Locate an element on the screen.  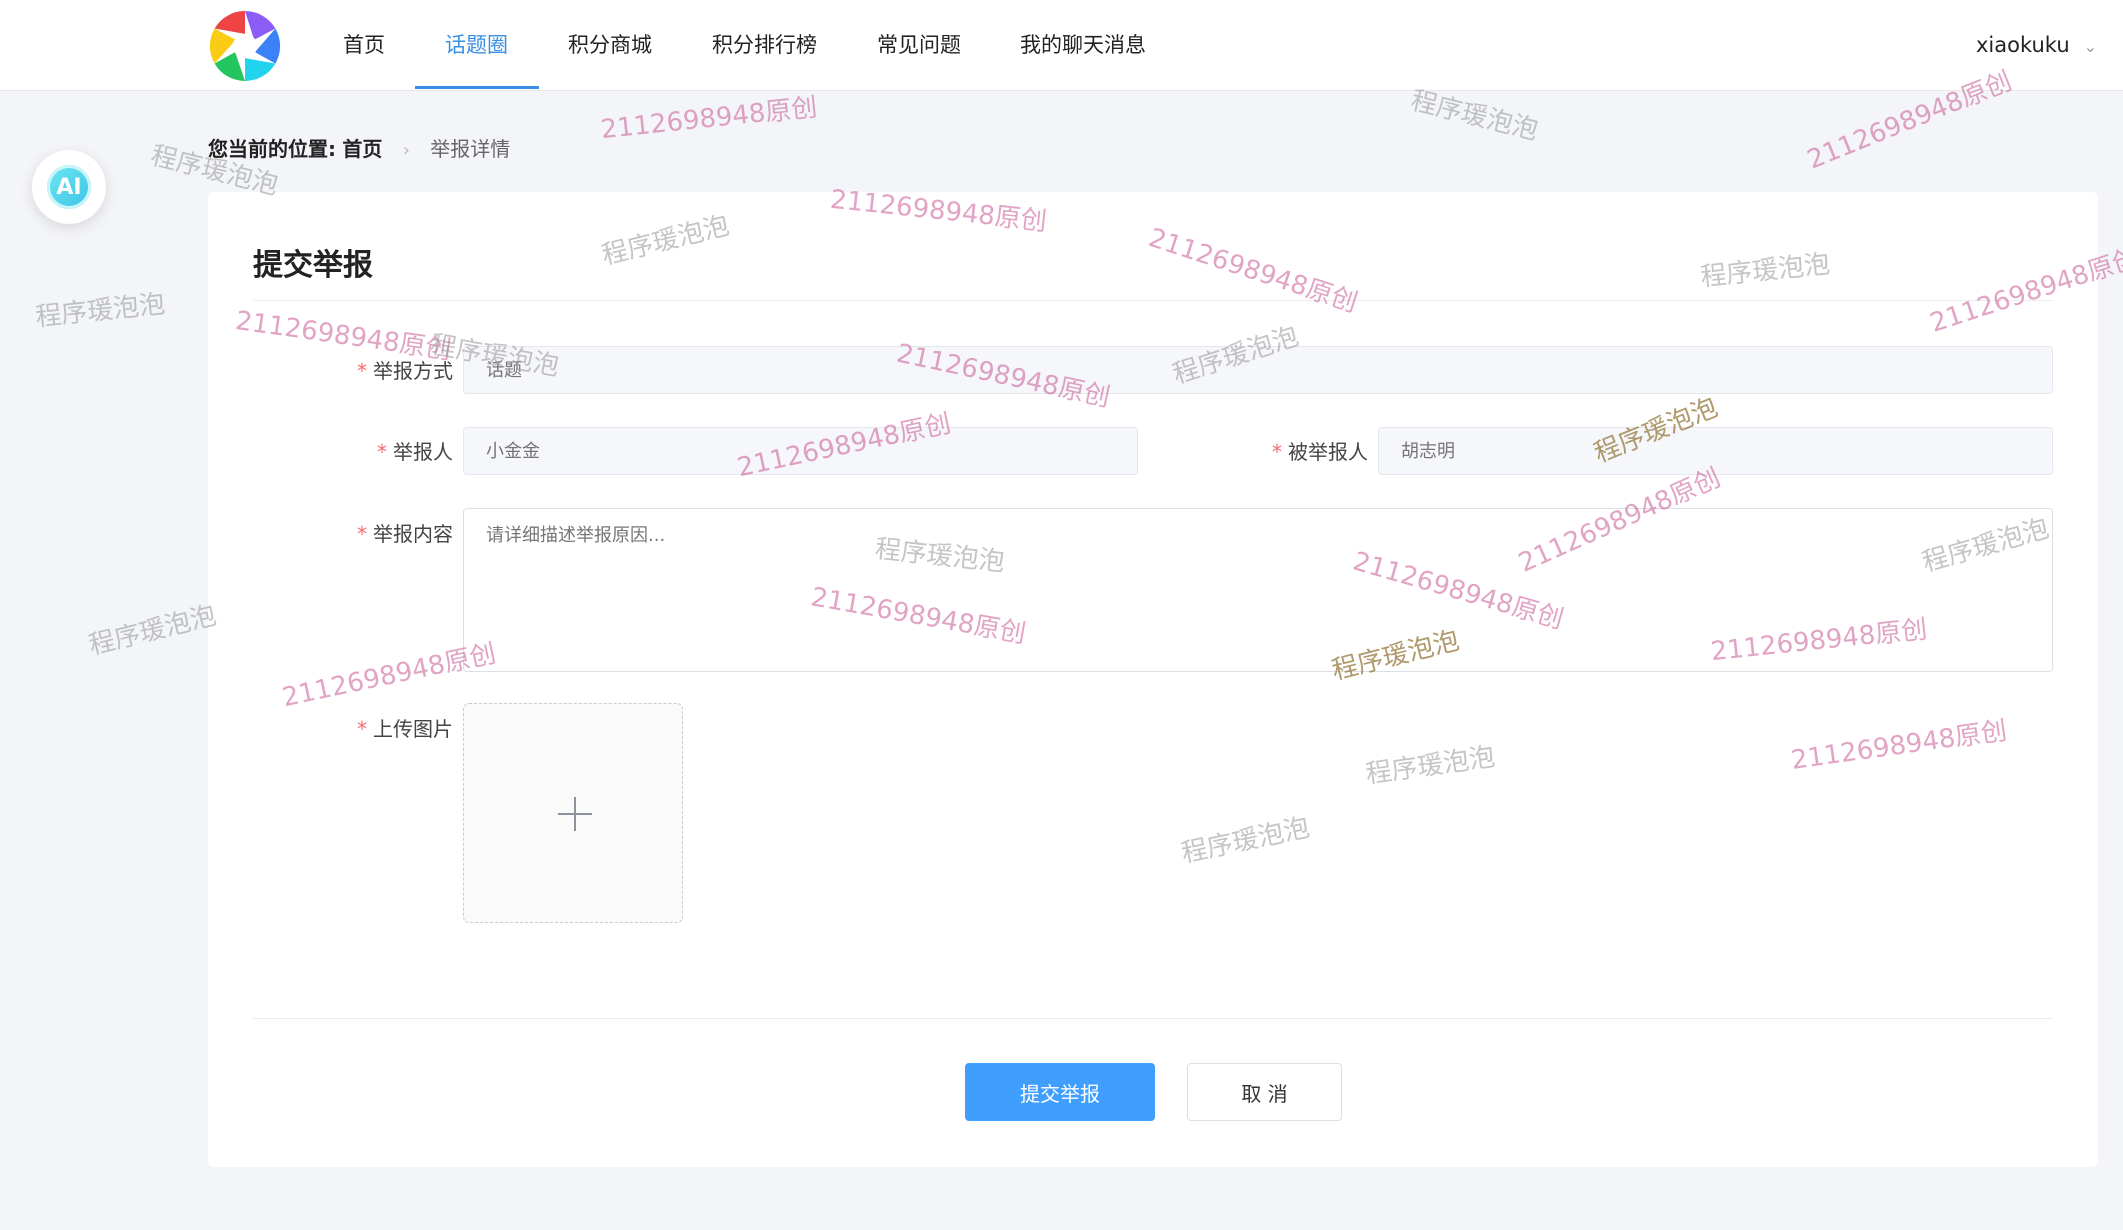
breadcrumb: 您当前的位置: 首页 › 举报详情 is located at coordinates (359, 149).